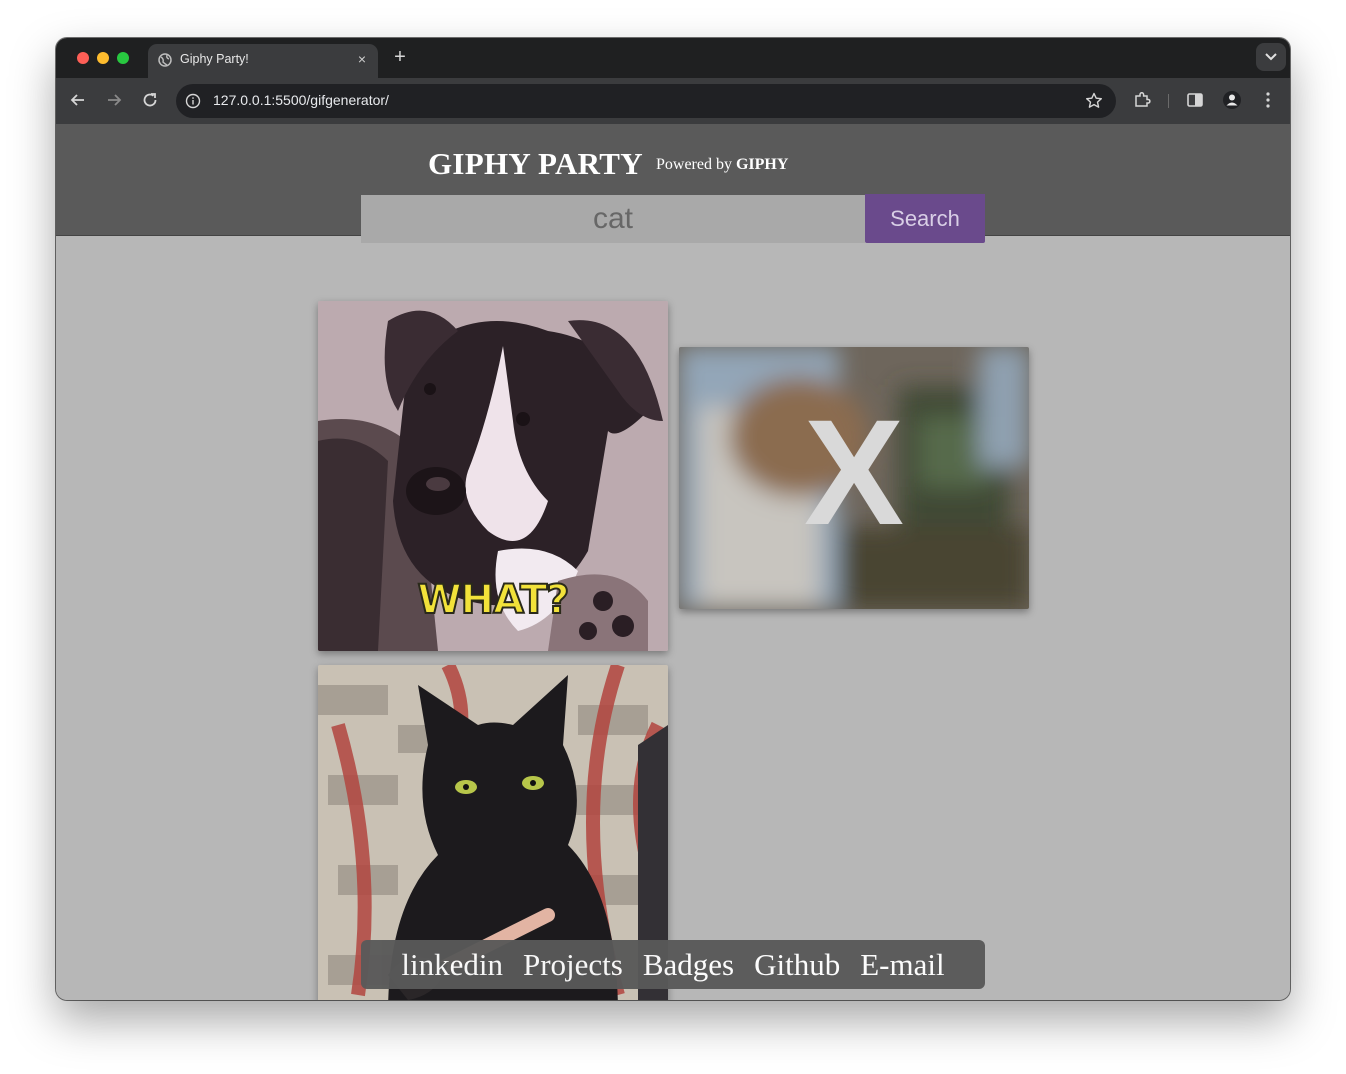  What do you see at coordinates (214, 59) in the screenshot?
I see `tab-title: Giphy Party!` at bounding box center [214, 59].